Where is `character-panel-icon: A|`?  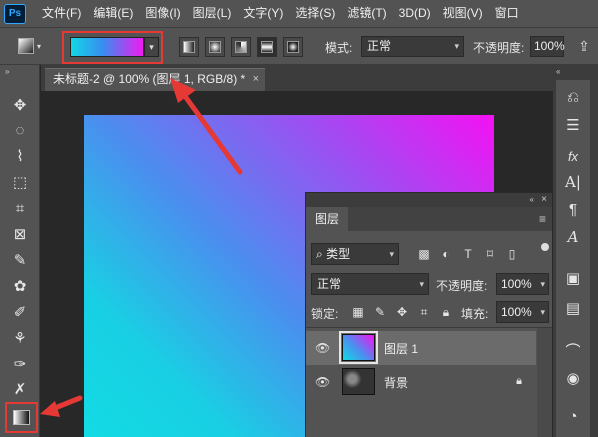 character-panel-icon: A| is located at coordinates (573, 182).